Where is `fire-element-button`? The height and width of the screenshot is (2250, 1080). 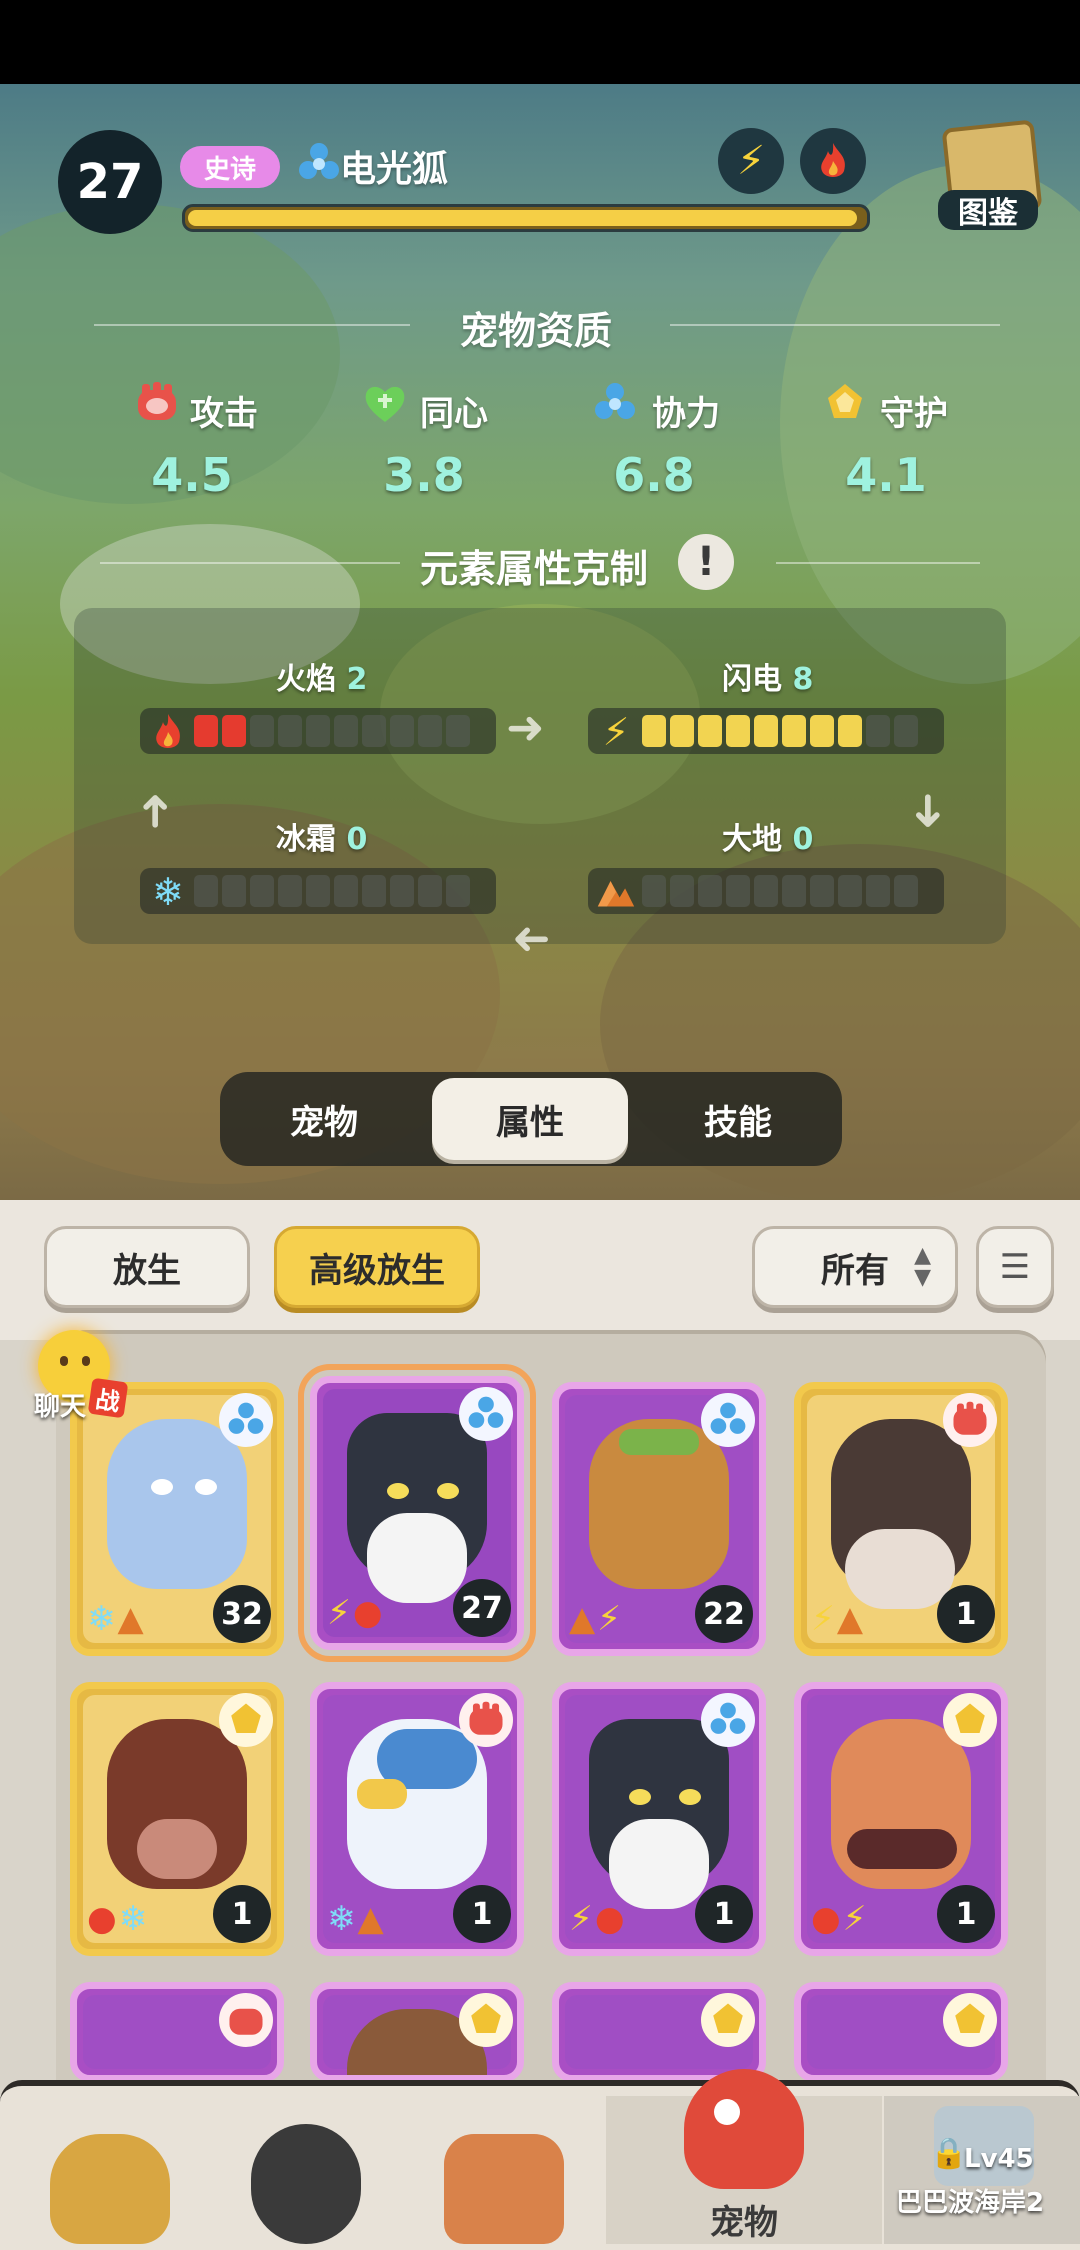 fire-element-button is located at coordinates (833, 161).